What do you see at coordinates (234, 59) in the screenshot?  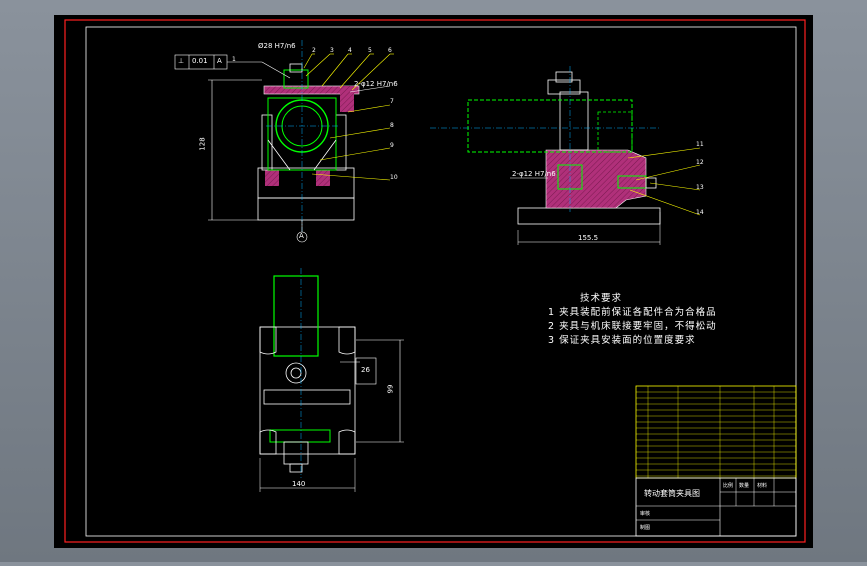 I see `part-callout-1: 1` at bounding box center [234, 59].